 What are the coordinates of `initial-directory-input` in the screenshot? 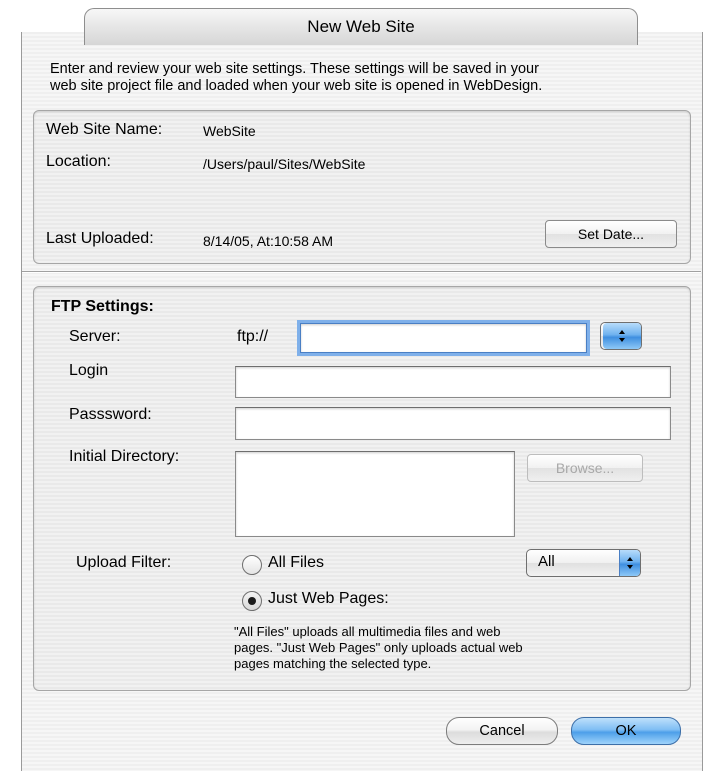 It's located at (375, 494).